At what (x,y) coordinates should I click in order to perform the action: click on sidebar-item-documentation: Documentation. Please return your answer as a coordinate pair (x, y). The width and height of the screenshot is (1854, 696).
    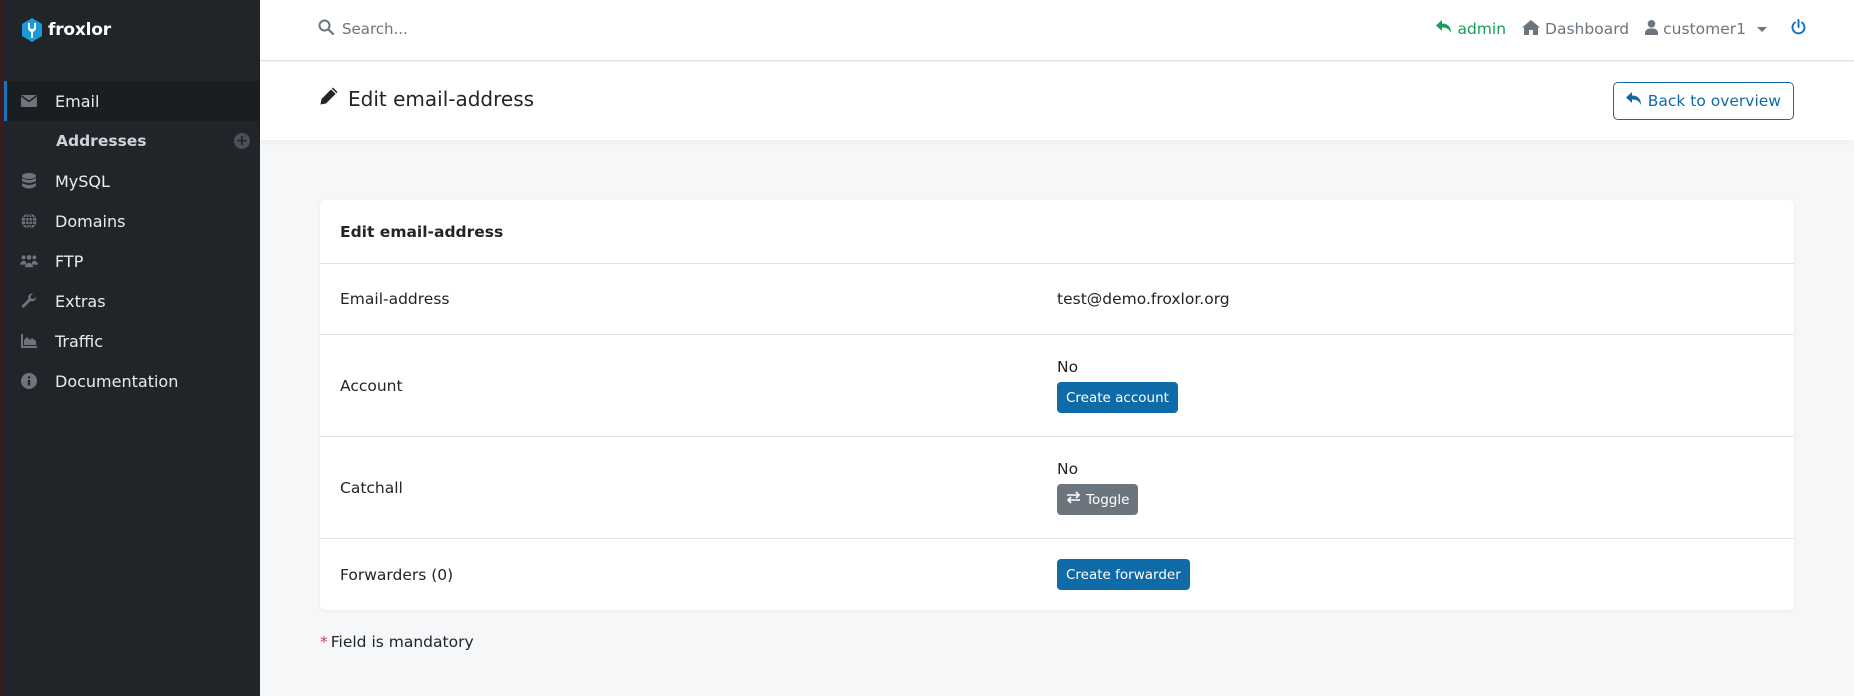
    Looking at the image, I should click on (132, 381).